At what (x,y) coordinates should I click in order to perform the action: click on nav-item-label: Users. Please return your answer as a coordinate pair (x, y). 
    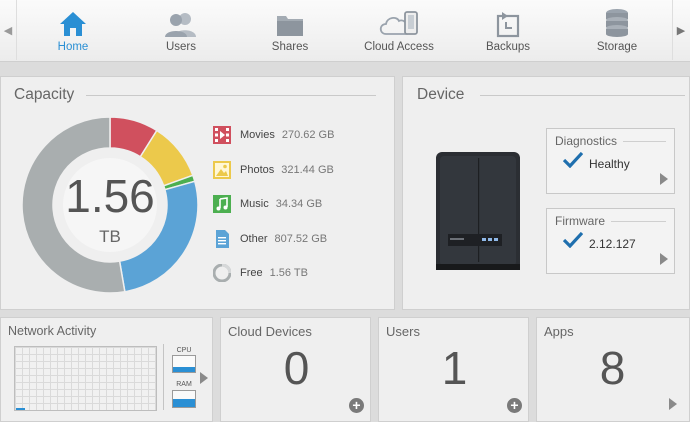
    Looking at the image, I should click on (181, 47).